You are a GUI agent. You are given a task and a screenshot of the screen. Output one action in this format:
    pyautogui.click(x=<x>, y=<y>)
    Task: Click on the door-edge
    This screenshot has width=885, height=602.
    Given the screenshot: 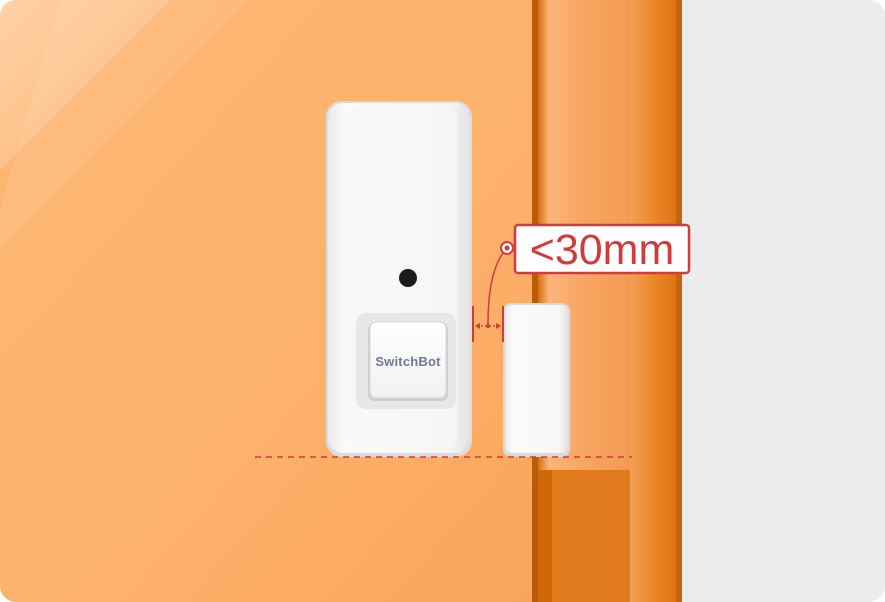 What is the action you would take?
    pyautogui.click(x=535, y=301)
    